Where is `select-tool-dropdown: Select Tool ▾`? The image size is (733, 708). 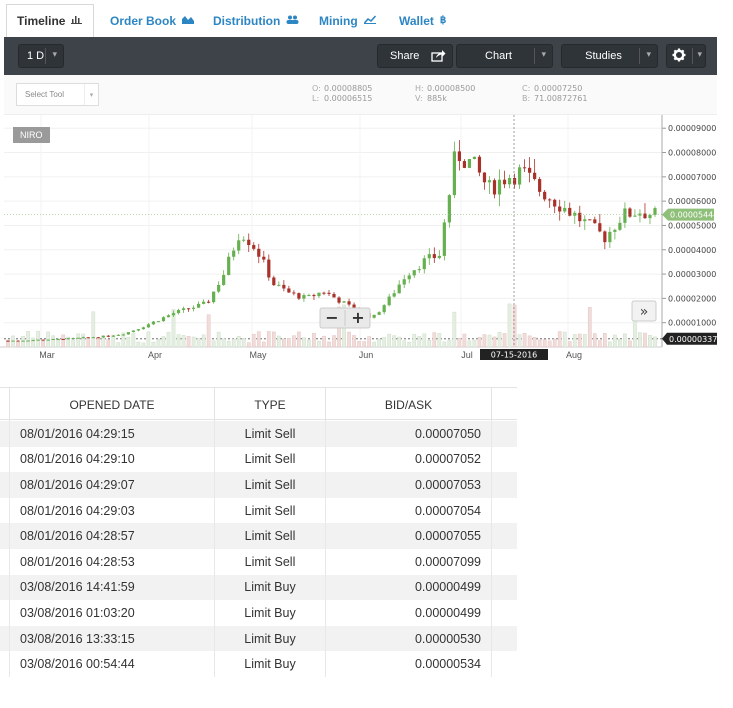
select-tool-dropdown: Select Tool ▾ is located at coordinates (57, 94).